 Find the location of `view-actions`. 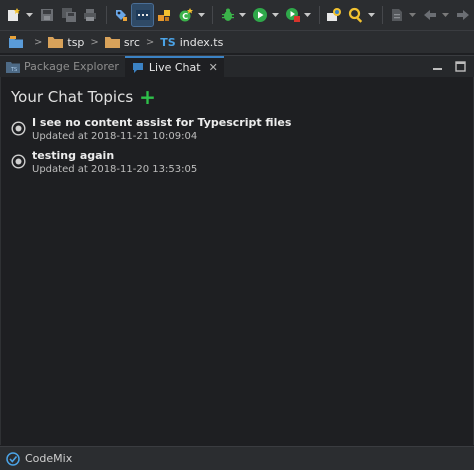

view-actions is located at coordinates (453, 66).